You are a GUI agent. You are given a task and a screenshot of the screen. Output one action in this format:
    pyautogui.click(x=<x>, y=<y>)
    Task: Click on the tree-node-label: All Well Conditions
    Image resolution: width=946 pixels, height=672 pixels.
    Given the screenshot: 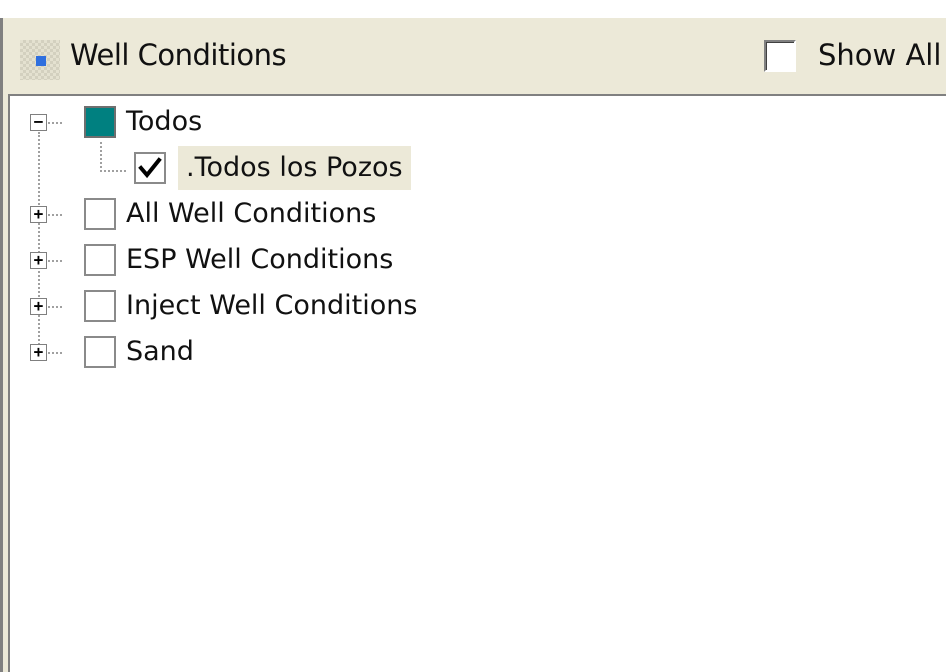 What is the action you would take?
    pyautogui.click(x=251, y=213)
    